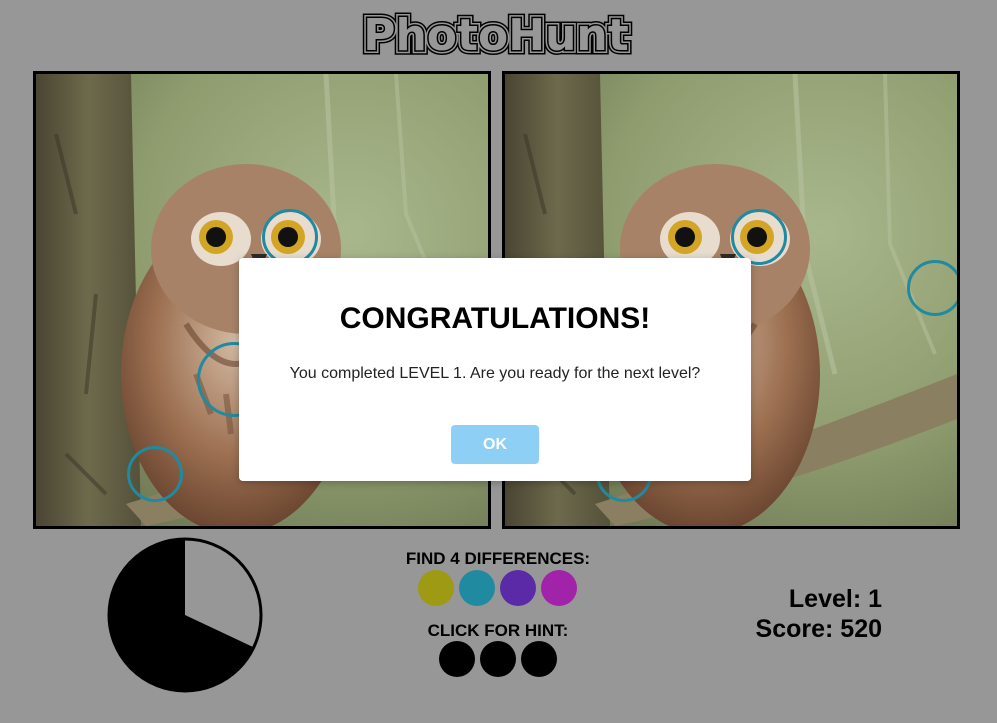 The width and height of the screenshot is (997, 723). I want to click on modal-title: CONGRATULATIONS!, so click(495, 318).